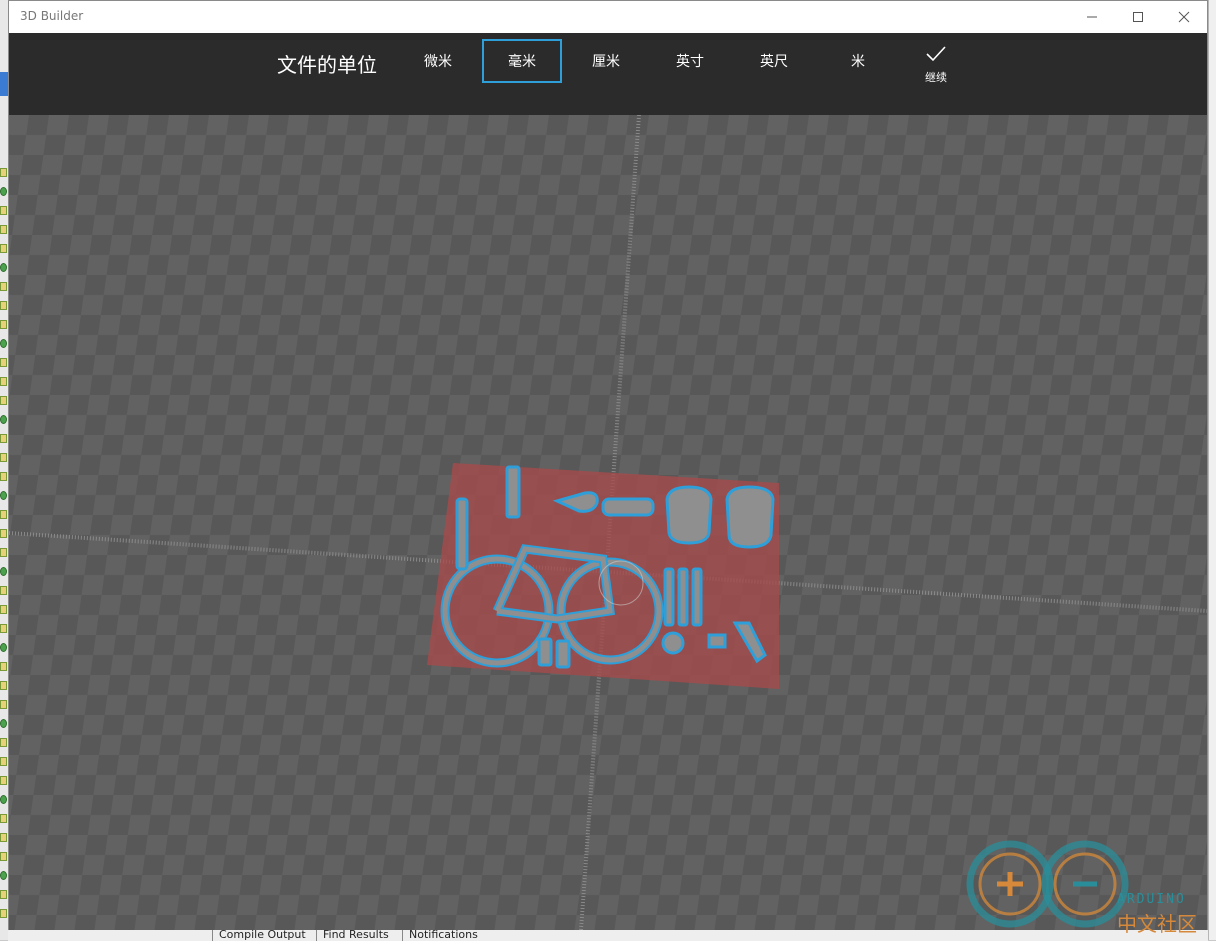 Image resolution: width=1216 pixels, height=941 pixels. Describe the element at coordinates (936, 54) in the screenshot. I see `checkmark-icon` at that location.